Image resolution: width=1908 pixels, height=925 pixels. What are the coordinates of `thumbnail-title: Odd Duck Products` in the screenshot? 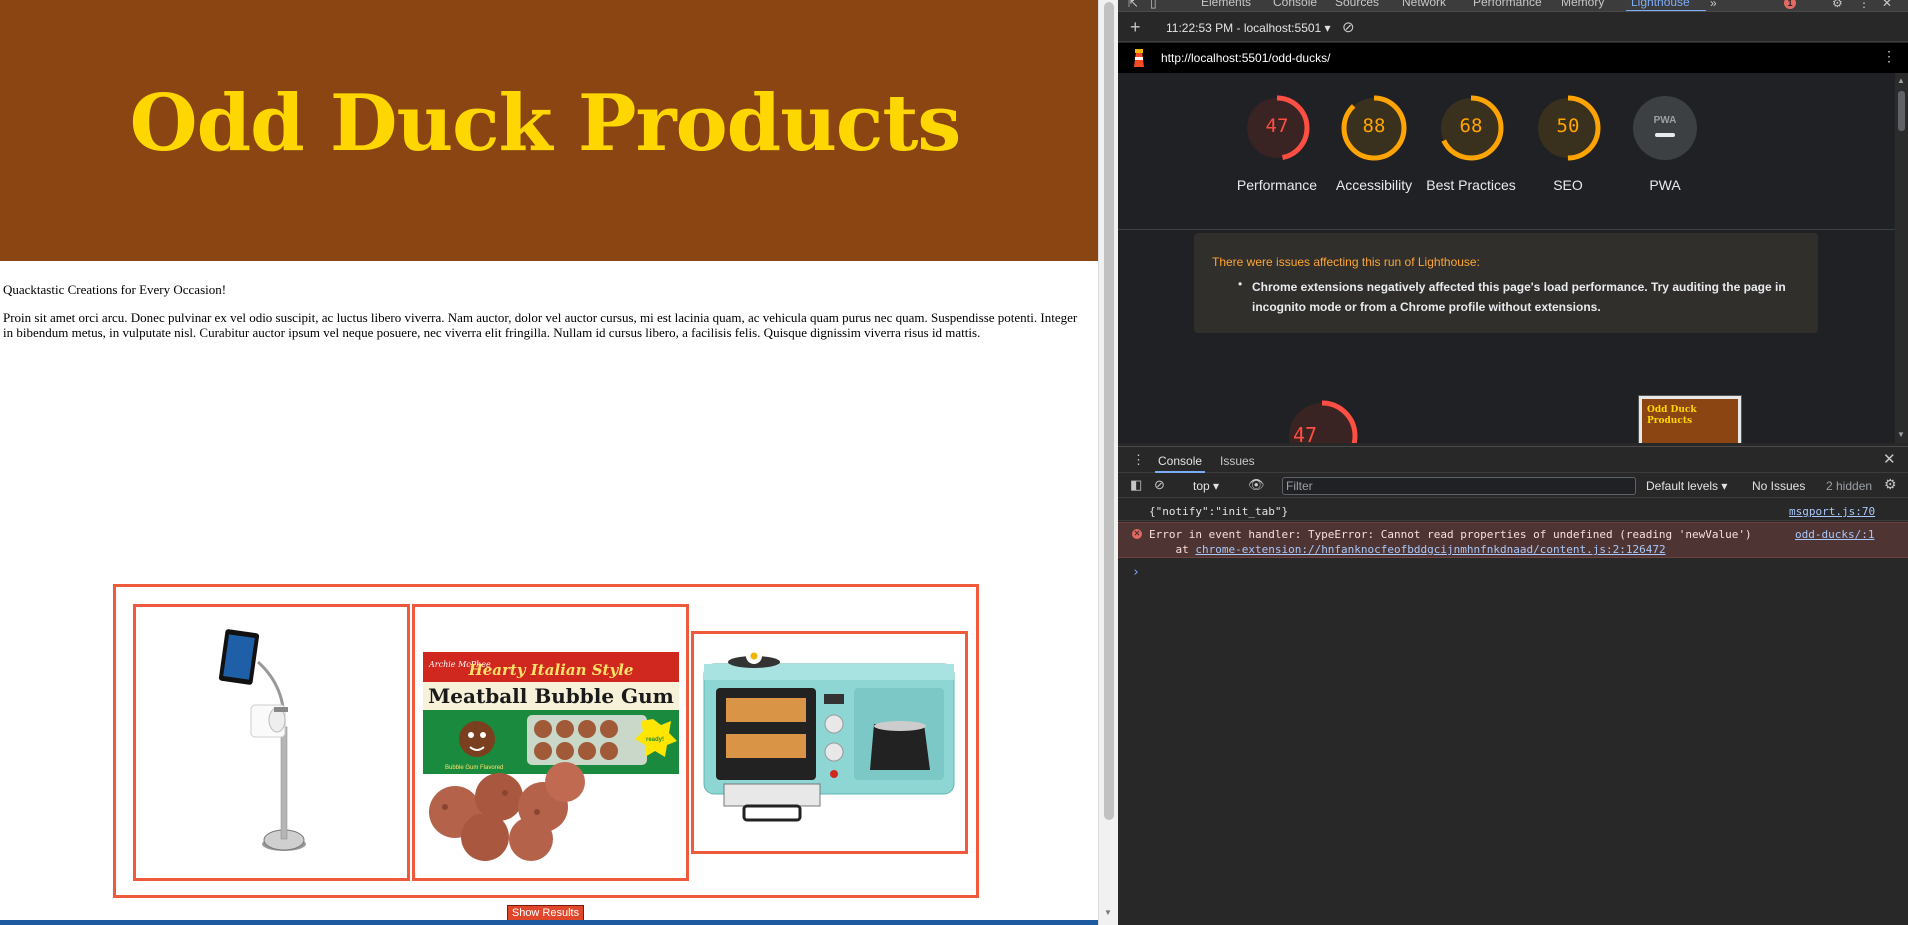 It's located at (1690, 421).